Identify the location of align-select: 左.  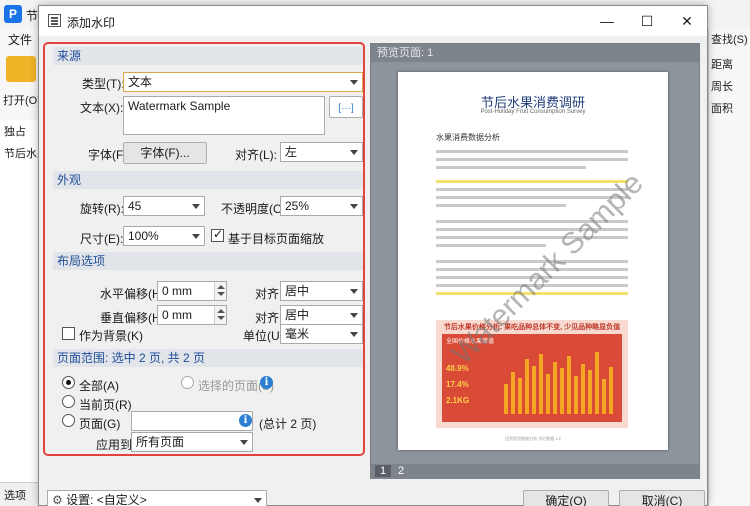
(321, 152).